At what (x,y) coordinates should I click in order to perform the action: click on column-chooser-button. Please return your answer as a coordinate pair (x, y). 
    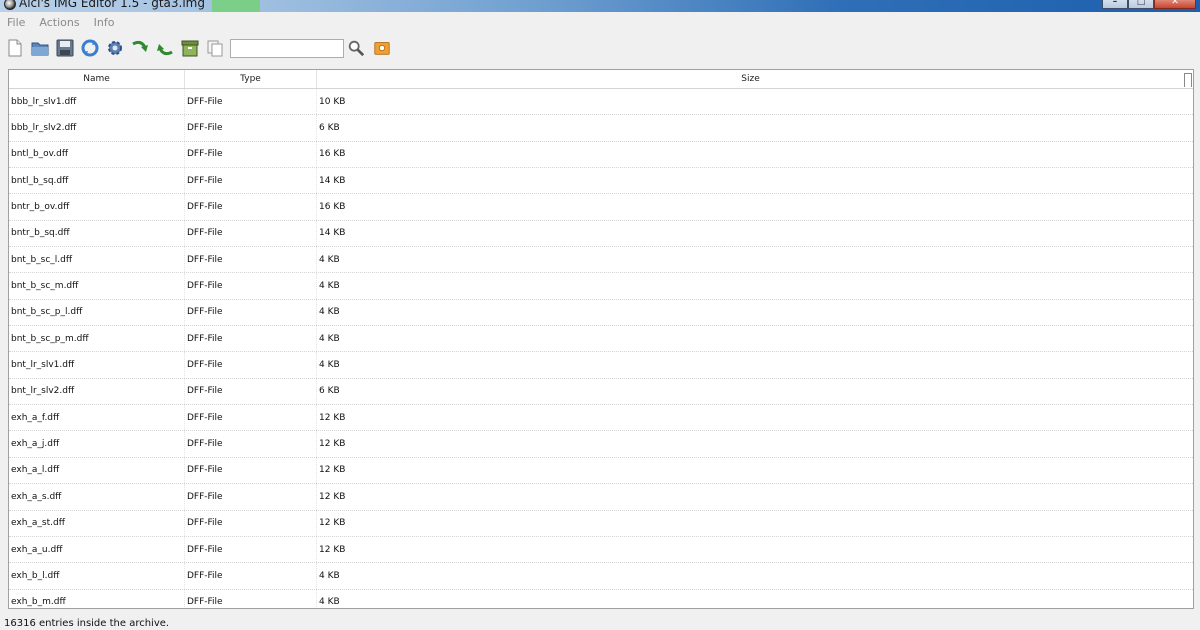
    Looking at the image, I should click on (1188, 80).